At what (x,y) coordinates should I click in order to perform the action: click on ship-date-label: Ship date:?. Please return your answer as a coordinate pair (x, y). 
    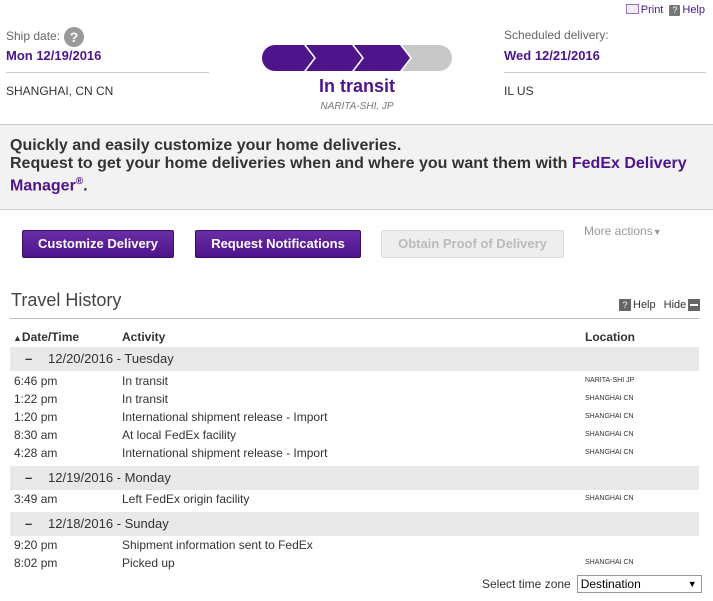
    Looking at the image, I should click on (45, 37).